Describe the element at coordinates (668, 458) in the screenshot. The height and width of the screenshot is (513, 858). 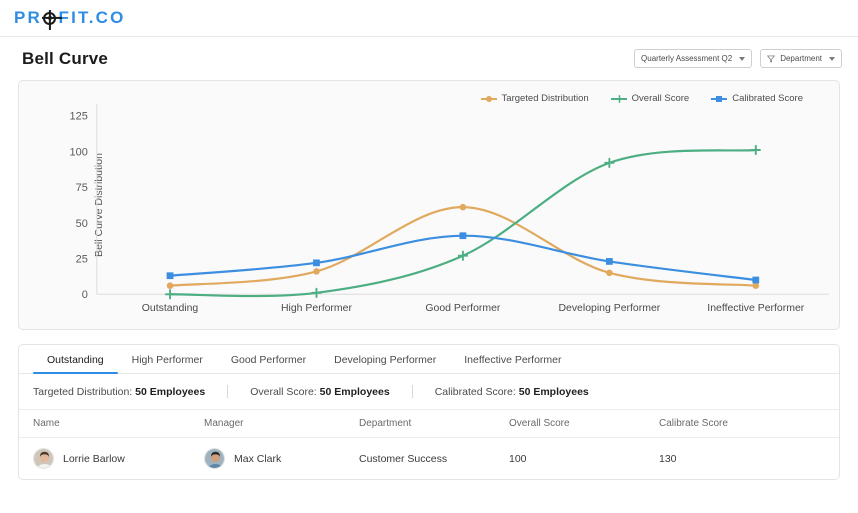
I see `cell-calibrate-score: 130` at that location.